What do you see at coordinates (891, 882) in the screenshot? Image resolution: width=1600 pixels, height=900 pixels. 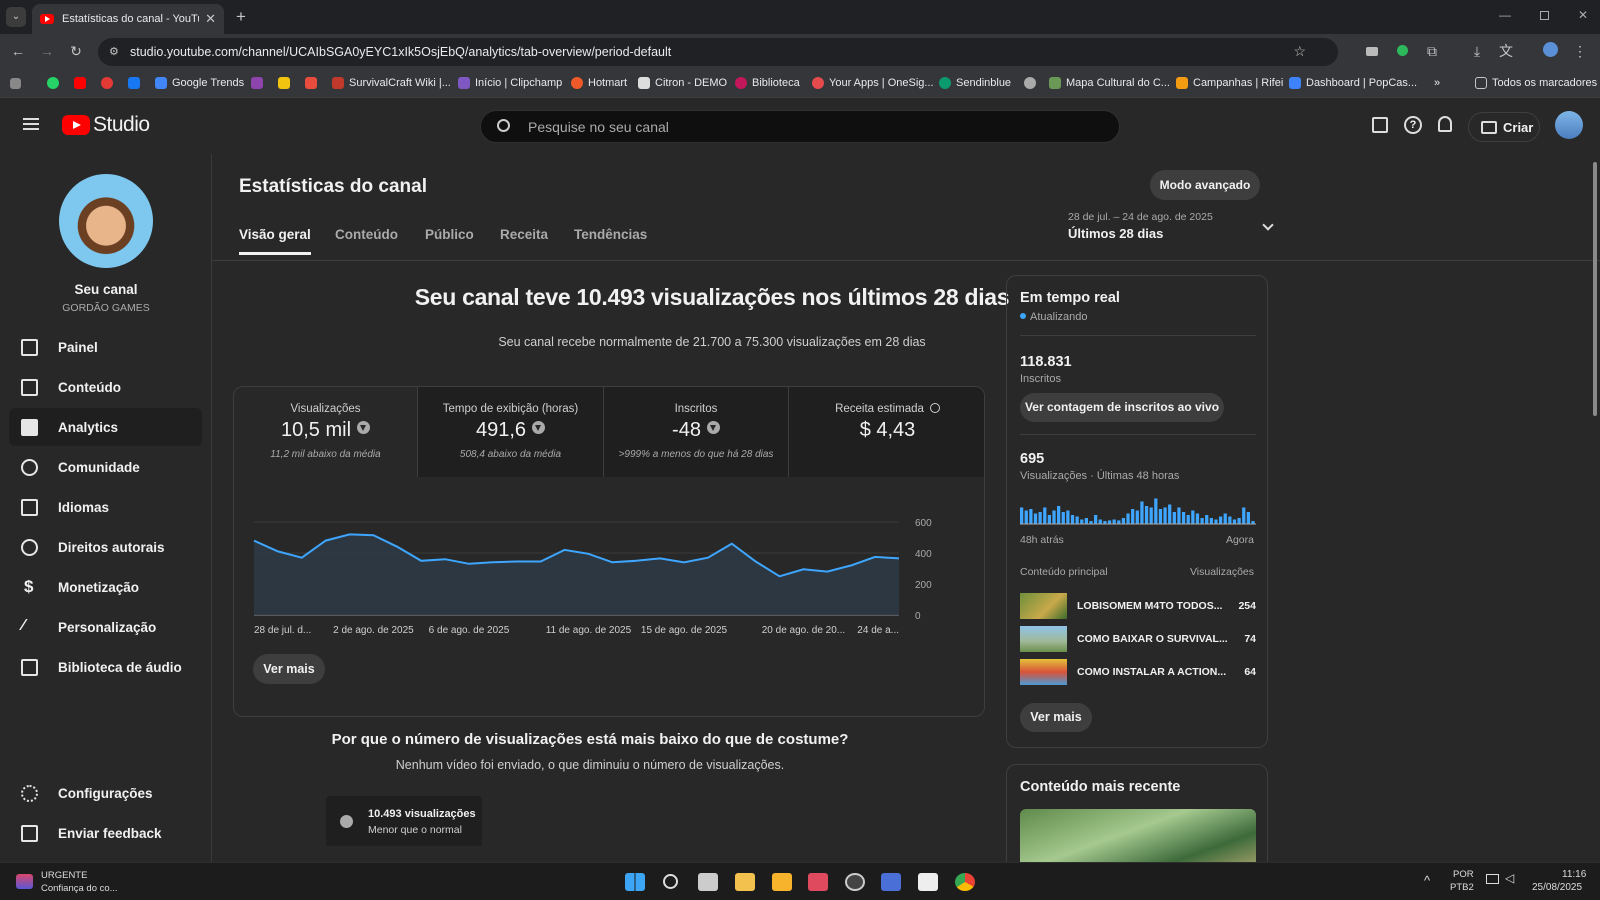 I see `app-icon` at bounding box center [891, 882].